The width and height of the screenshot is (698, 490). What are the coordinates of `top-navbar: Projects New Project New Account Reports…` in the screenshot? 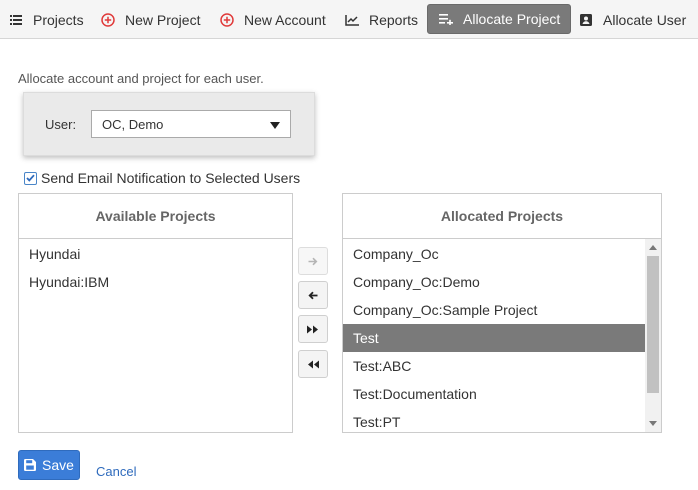 It's located at (349, 19).